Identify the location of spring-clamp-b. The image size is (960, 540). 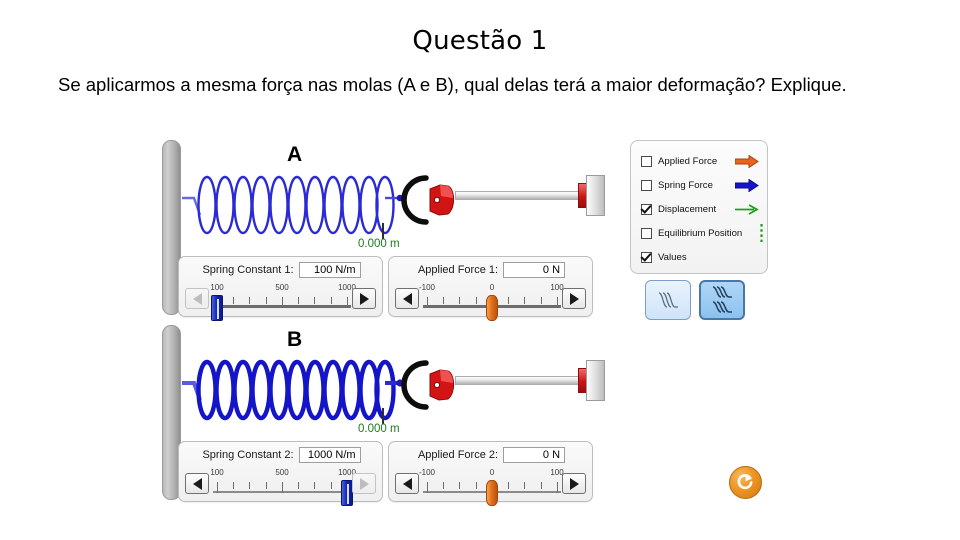
(441, 385).